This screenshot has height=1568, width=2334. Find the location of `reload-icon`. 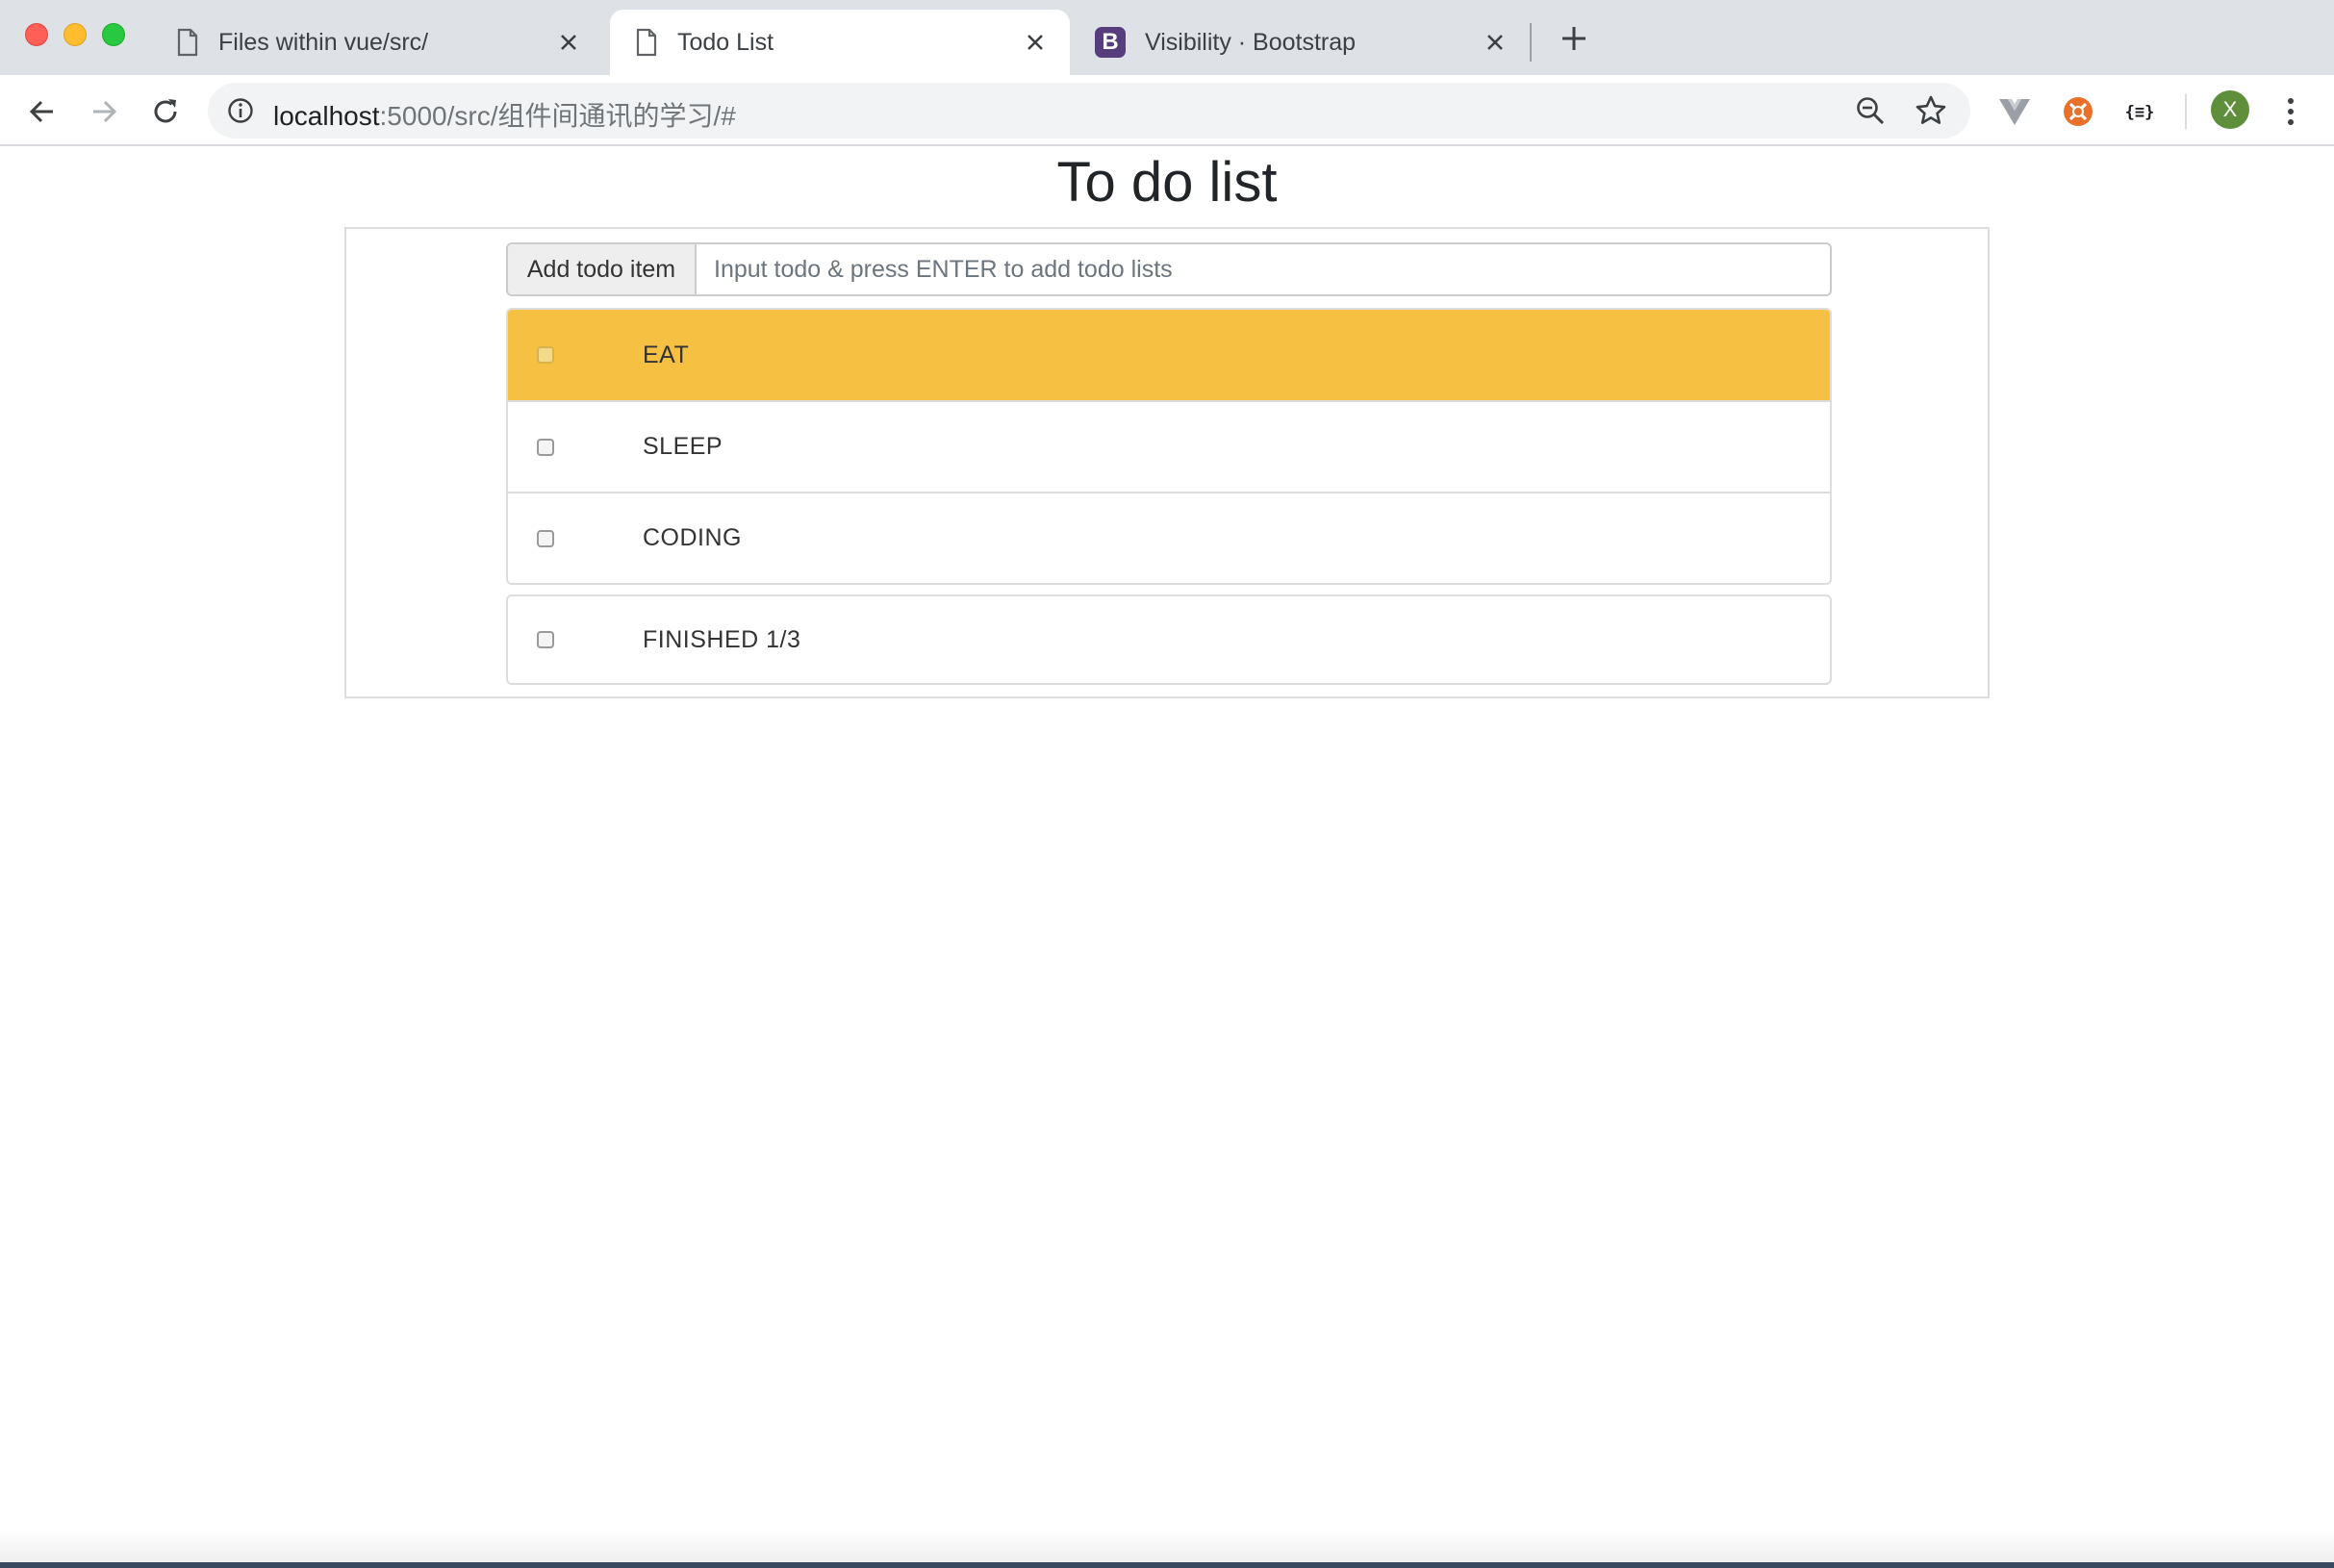

reload-icon is located at coordinates (166, 111).